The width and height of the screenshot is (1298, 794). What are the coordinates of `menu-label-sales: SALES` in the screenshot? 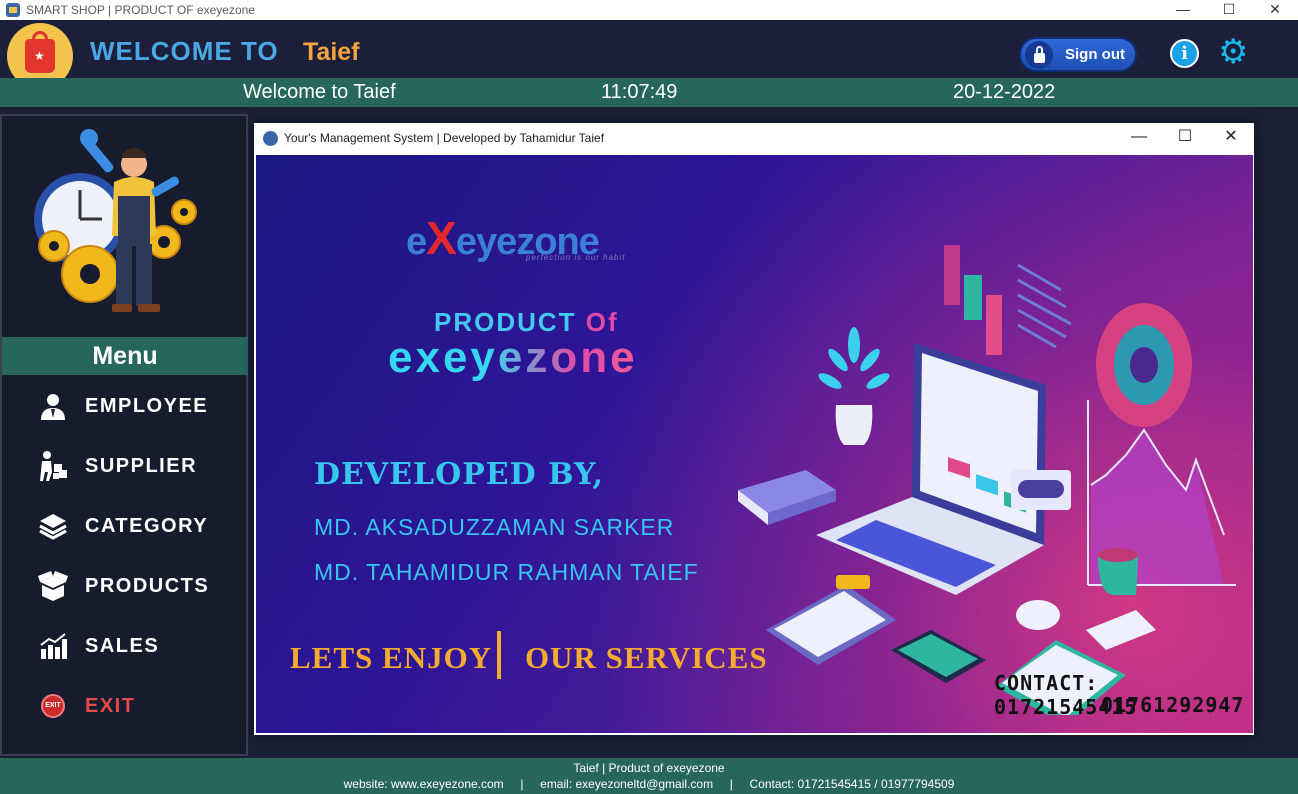 It's located at (122, 645).